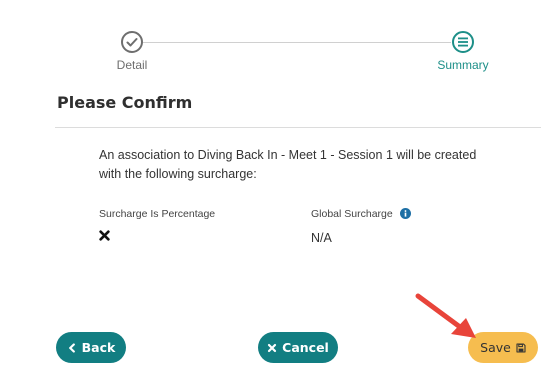 This screenshot has width=551, height=374. I want to click on x-mark-icon, so click(104, 235).